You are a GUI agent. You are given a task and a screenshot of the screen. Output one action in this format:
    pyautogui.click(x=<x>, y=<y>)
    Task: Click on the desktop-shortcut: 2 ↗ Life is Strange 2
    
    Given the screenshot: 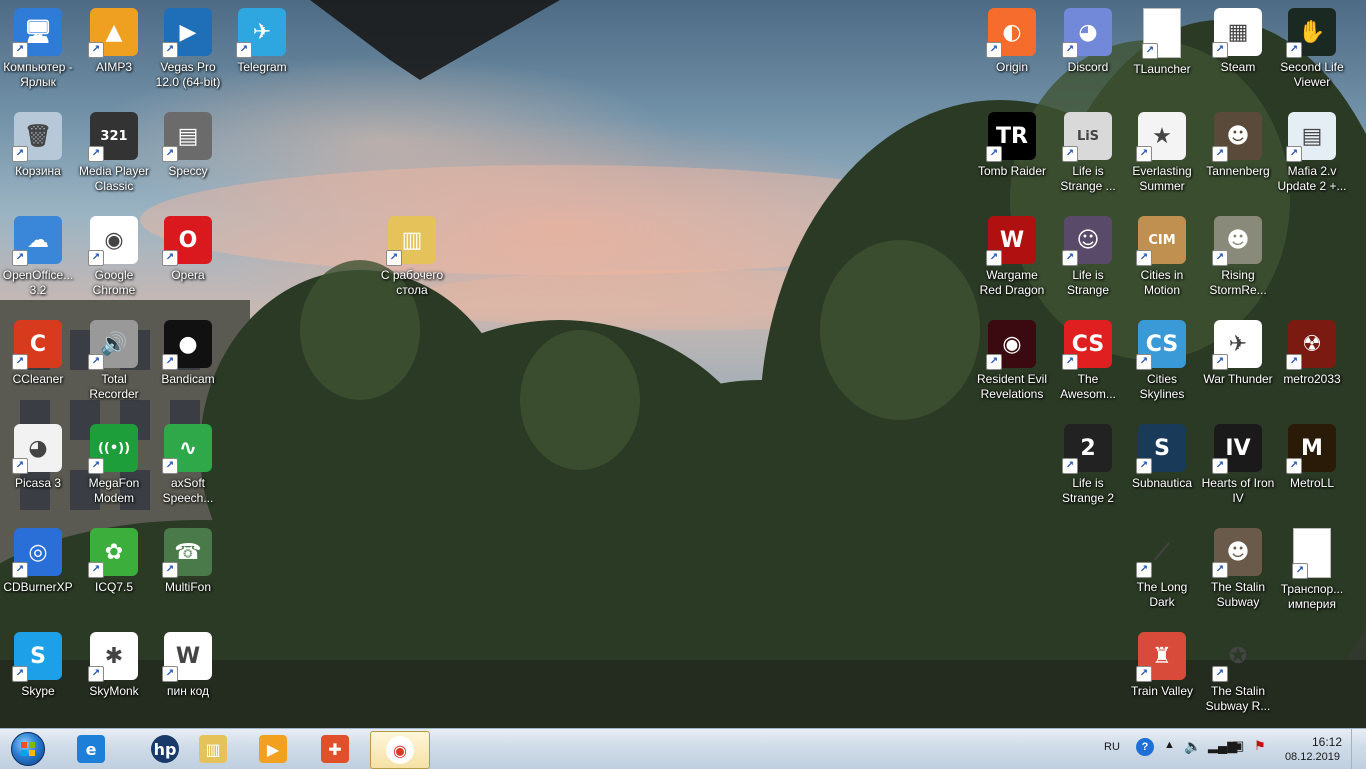 What is the action you would take?
    pyautogui.click(x=1088, y=461)
    